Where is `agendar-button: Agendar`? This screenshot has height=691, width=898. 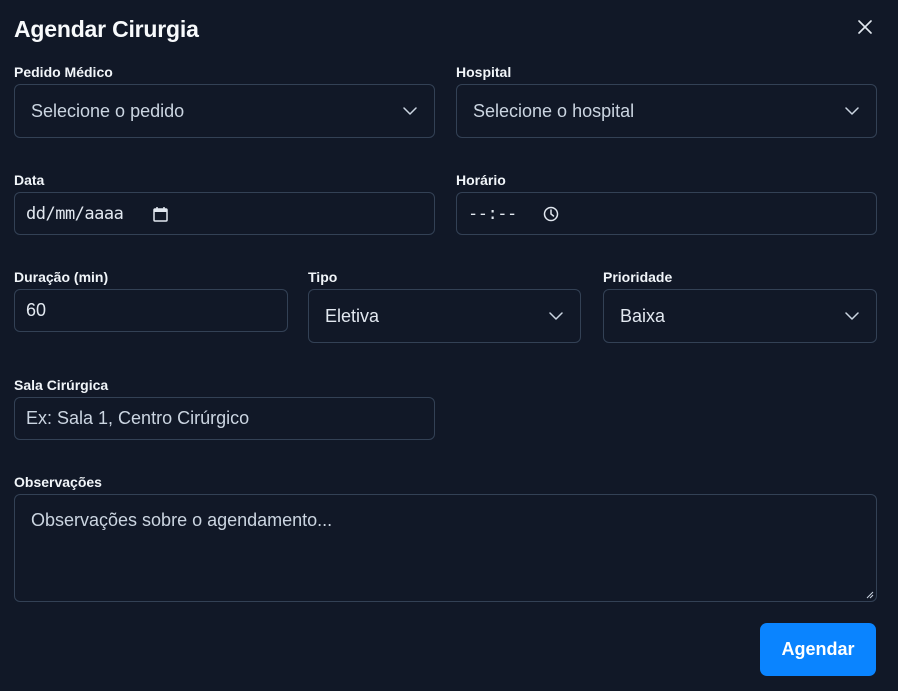 agendar-button: Agendar is located at coordinates (818, 649).